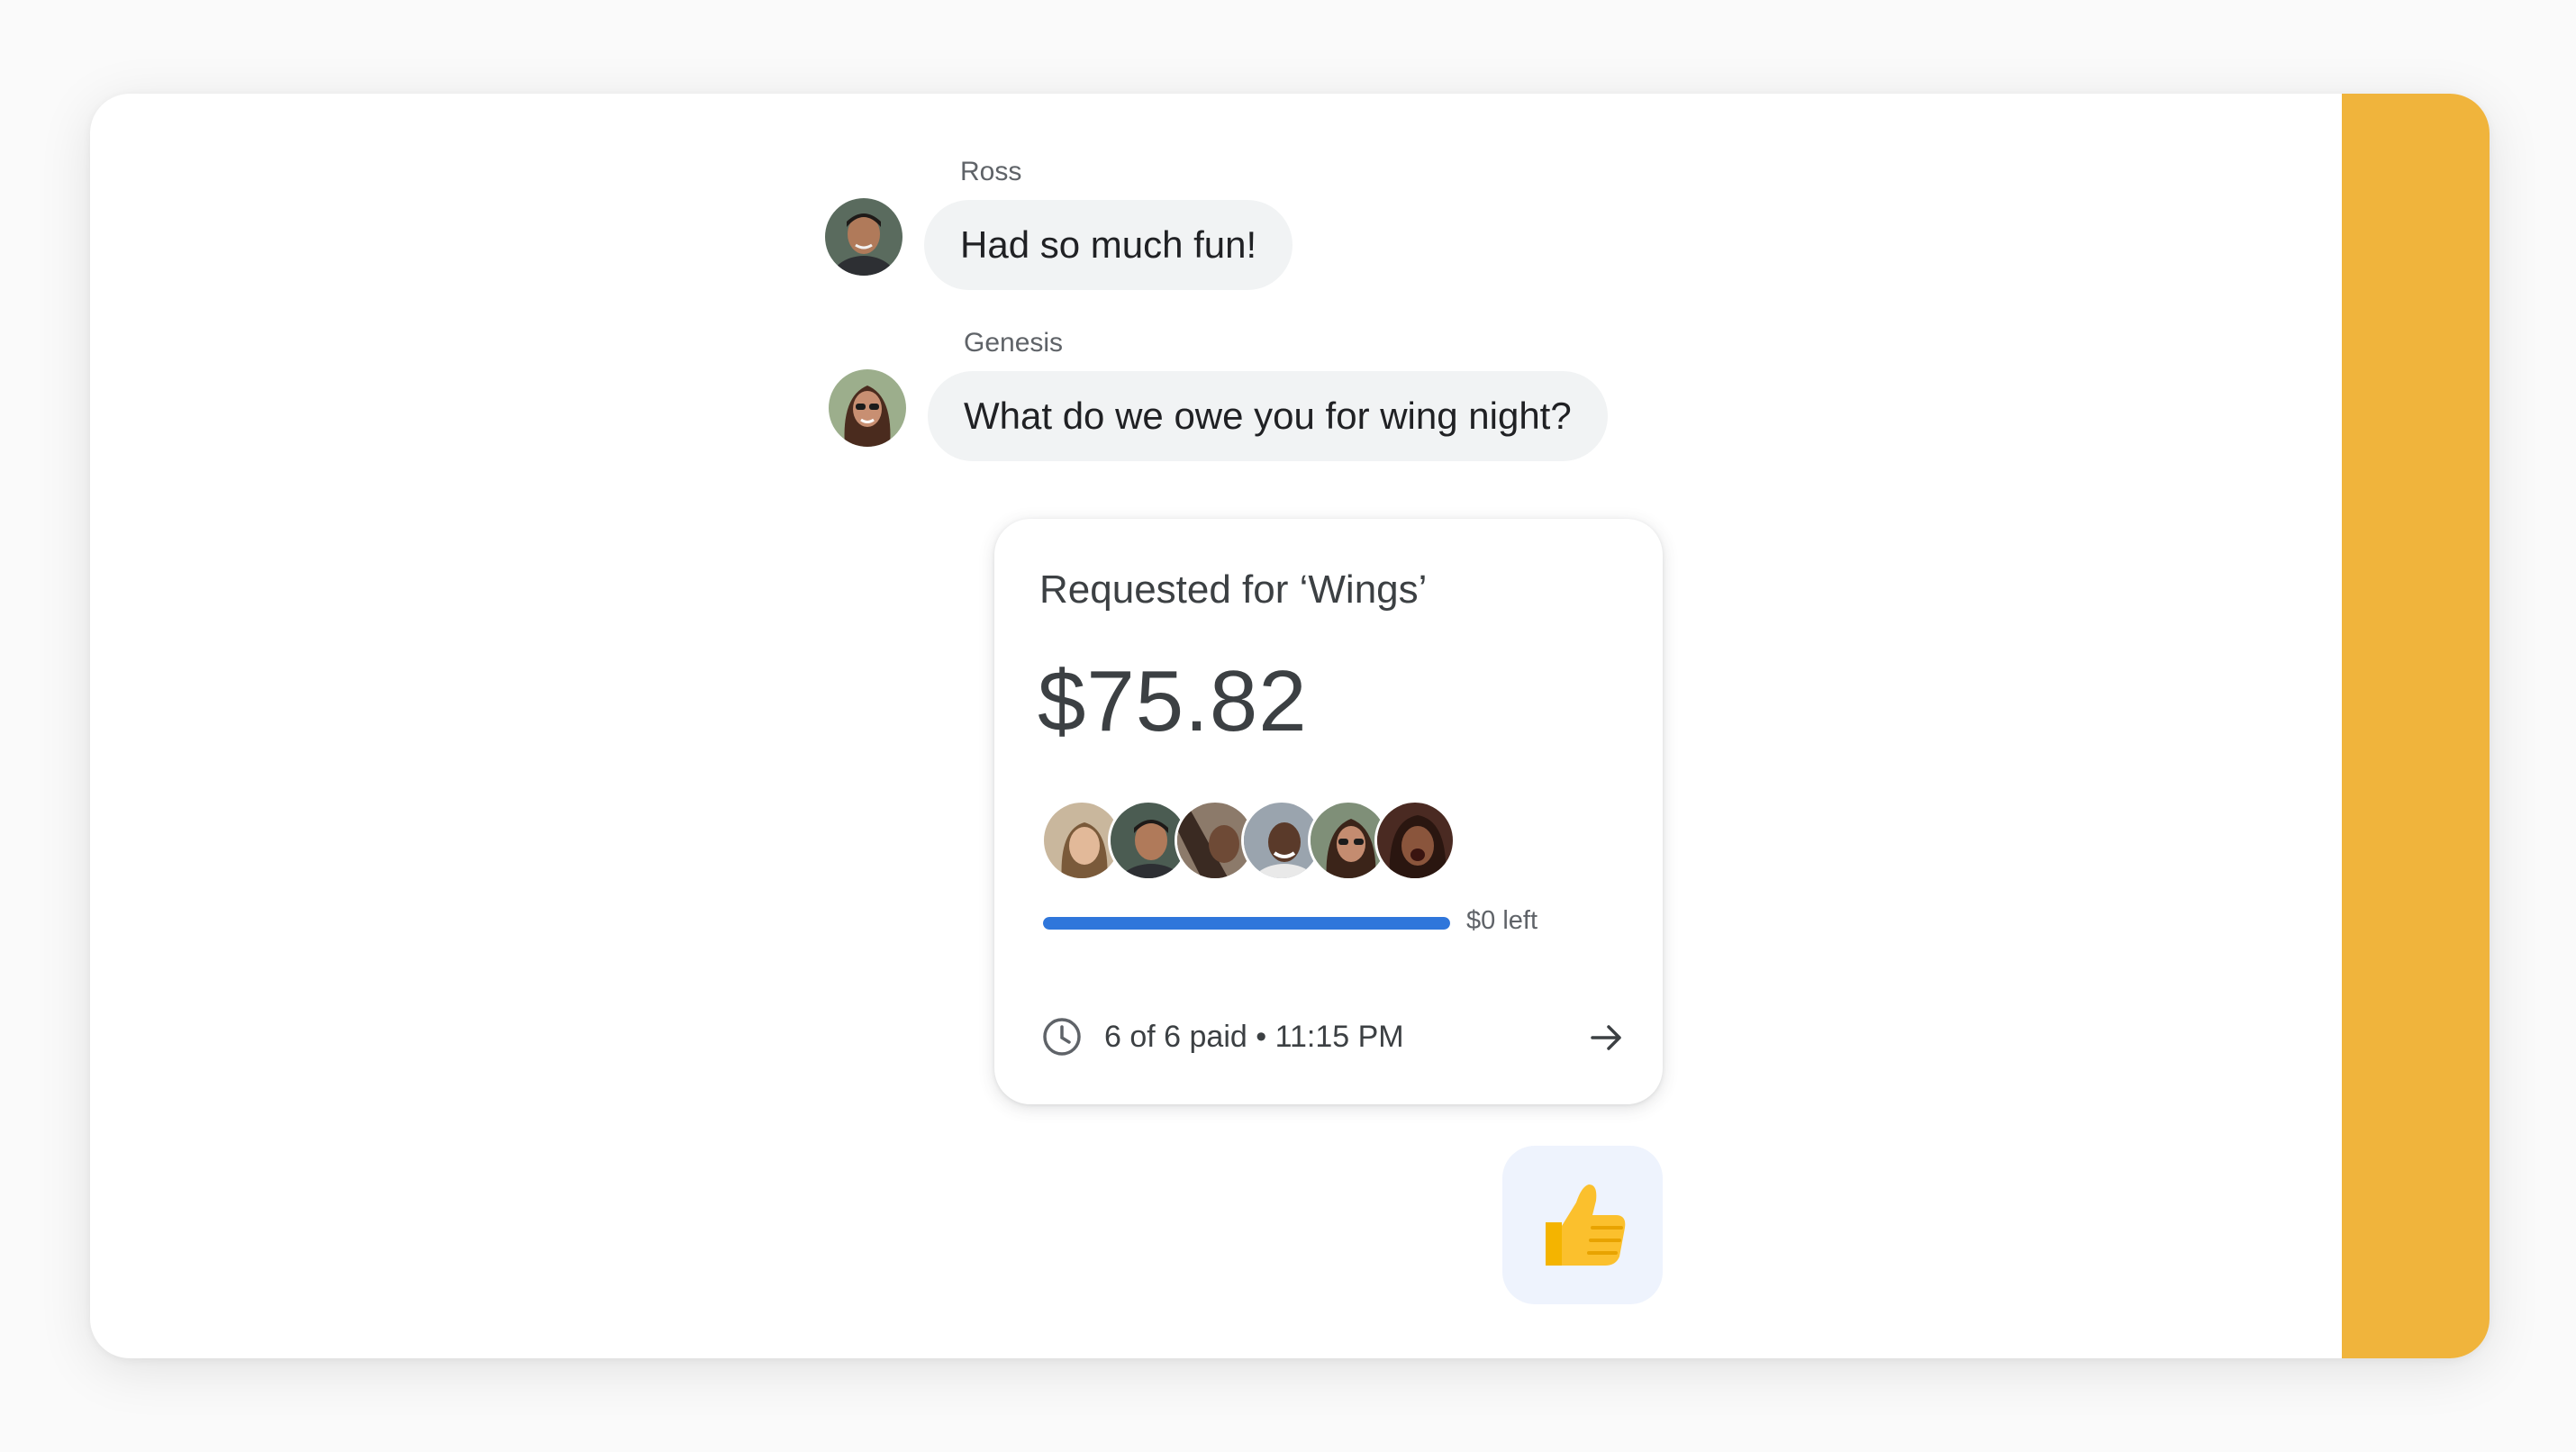 Image resolution: width=2576 pixels, height=1452 pixels. I want to click on payment-status: 6 of 6 paid • 11:15 PM, so click(1254, 1037).